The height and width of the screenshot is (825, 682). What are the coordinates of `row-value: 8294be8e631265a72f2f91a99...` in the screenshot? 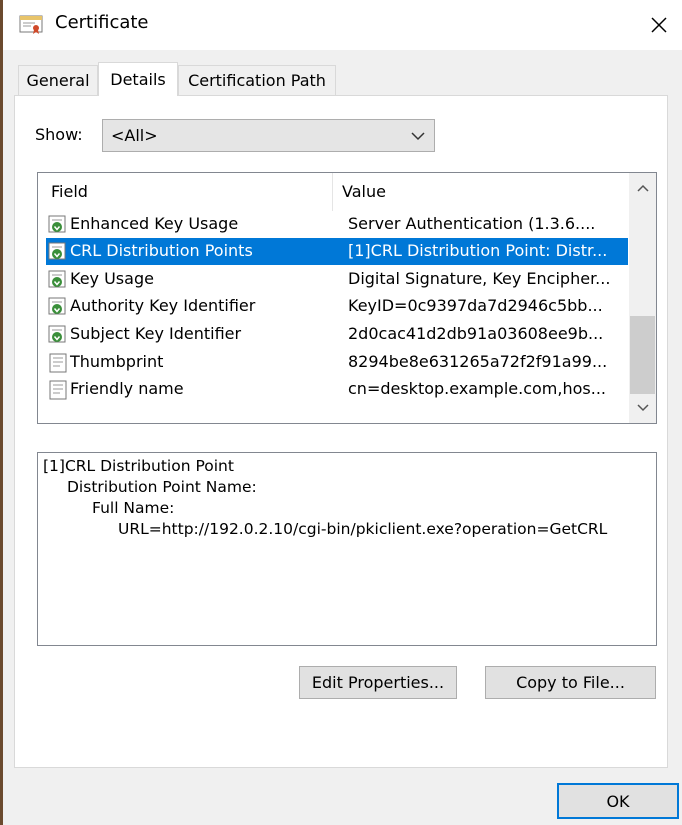 It's located at (478, 361).